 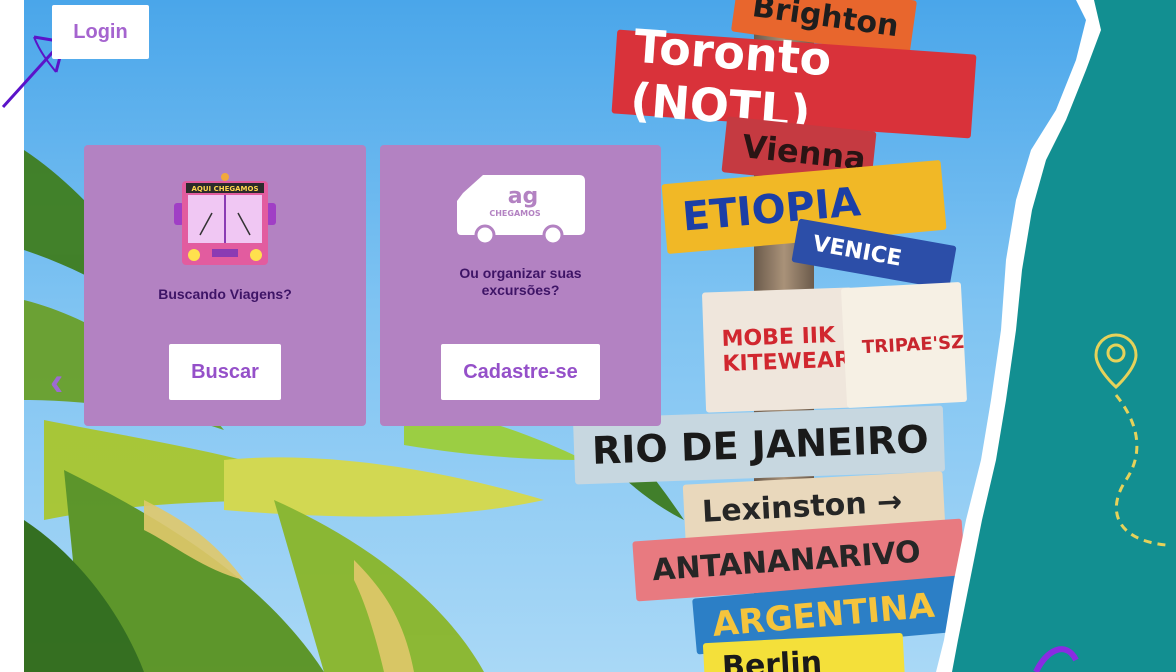 I want to click on bus-icon: AQUI CHEGAMOS, so click(x=225, y=219).